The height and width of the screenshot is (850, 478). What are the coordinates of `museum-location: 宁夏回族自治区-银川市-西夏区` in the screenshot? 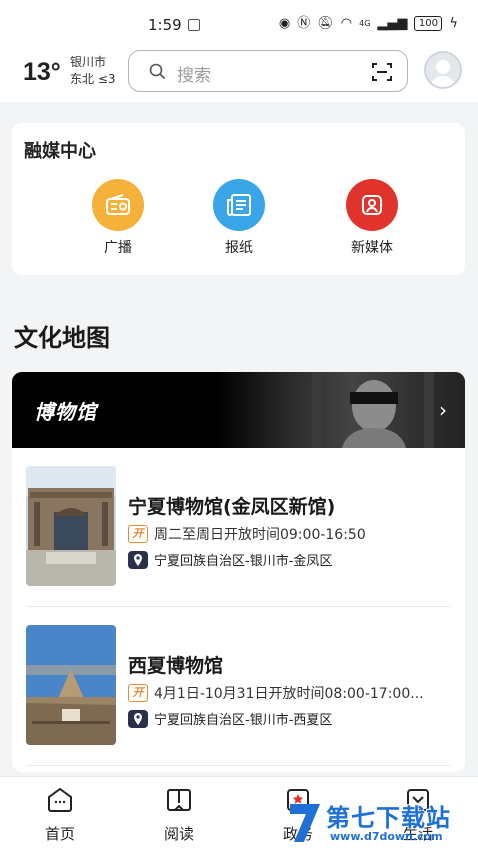 It's located at (243, 720).